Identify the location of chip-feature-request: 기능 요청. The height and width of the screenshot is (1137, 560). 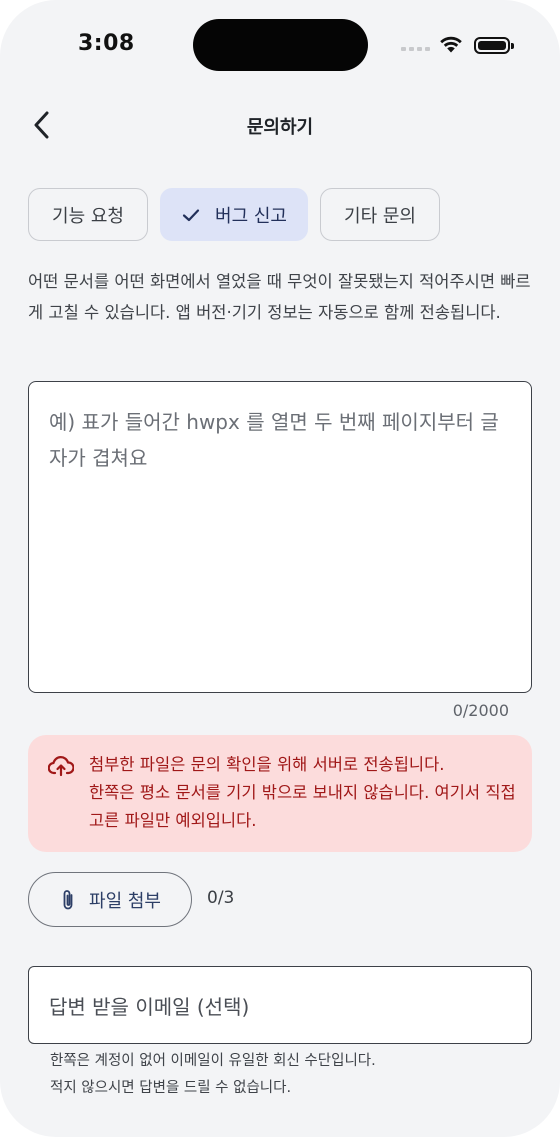
(88, 214).